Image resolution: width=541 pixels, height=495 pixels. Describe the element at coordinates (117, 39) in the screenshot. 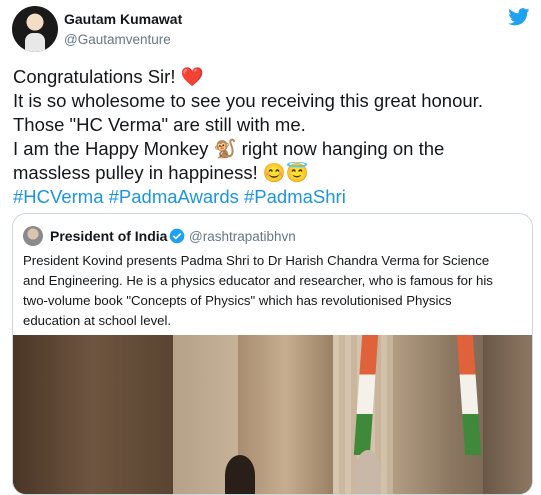

I see `author-handle: @Gautamventure` at that location.